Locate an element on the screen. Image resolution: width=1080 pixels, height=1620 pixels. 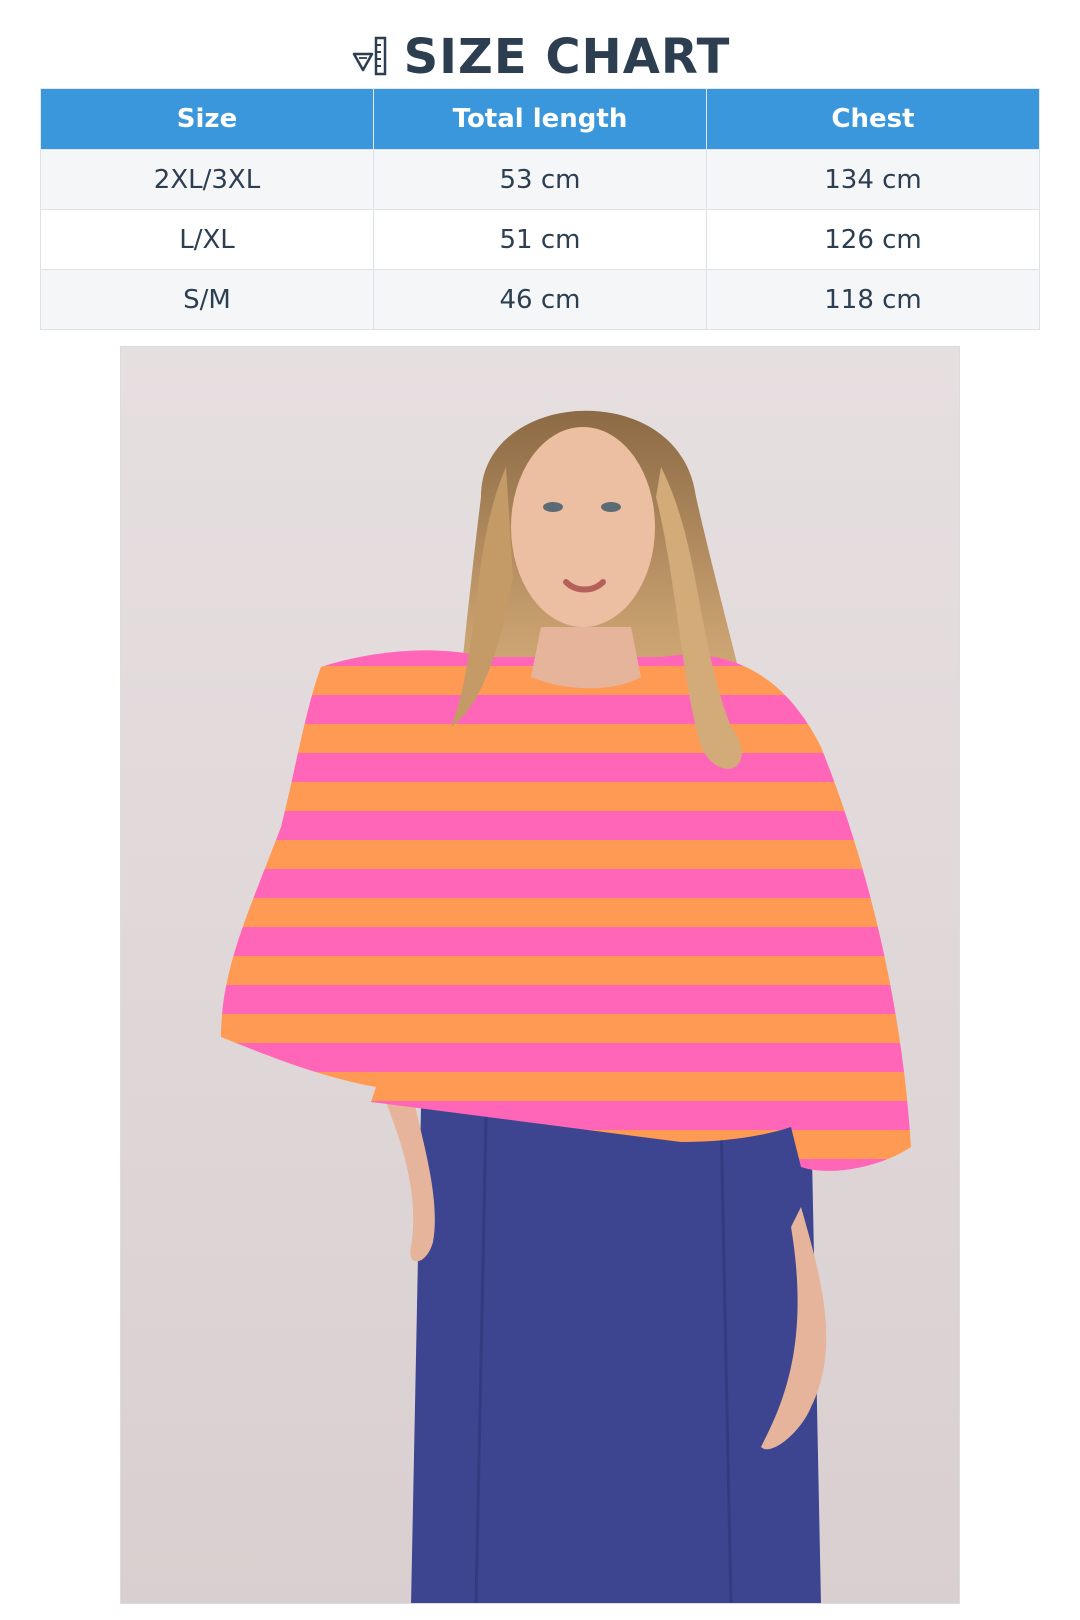
table-header-row: Size Total length Chest is located at coordinates (540, 119).